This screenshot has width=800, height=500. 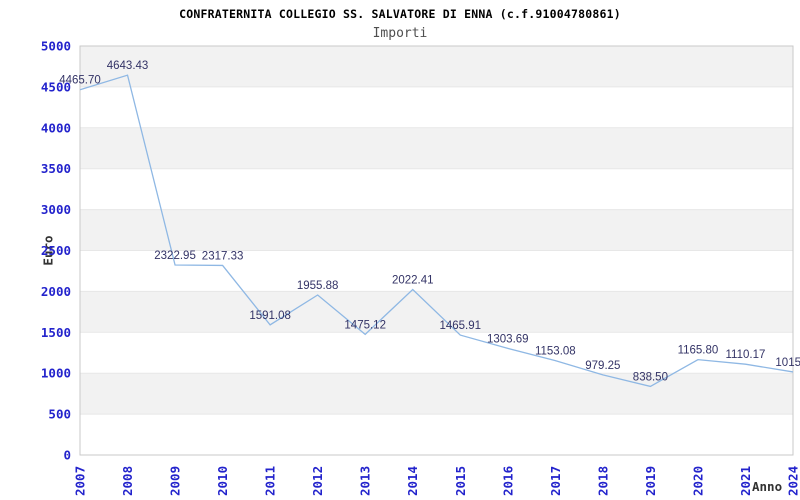 What do you see at coordinates (555, 352) in the screenshot?
I see `point-label: 1153.08` at bounding box center [555, 352].